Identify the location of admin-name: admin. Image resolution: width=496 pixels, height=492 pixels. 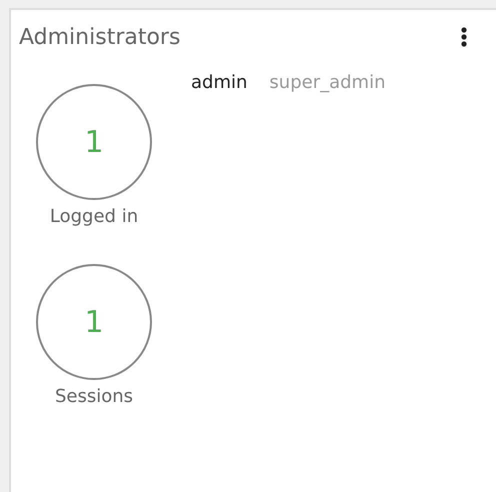
(219, 82).